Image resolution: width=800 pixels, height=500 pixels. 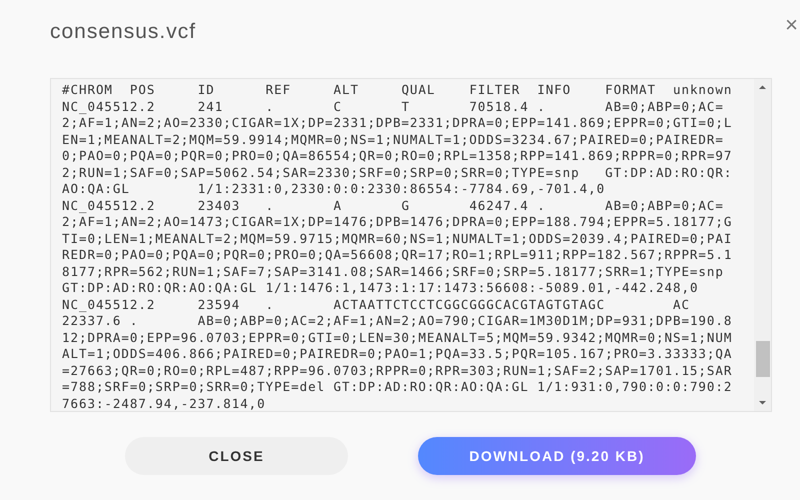 I want to click on download-button: DOWNLOAD (9.20 KB), so click(x=557, y=456).